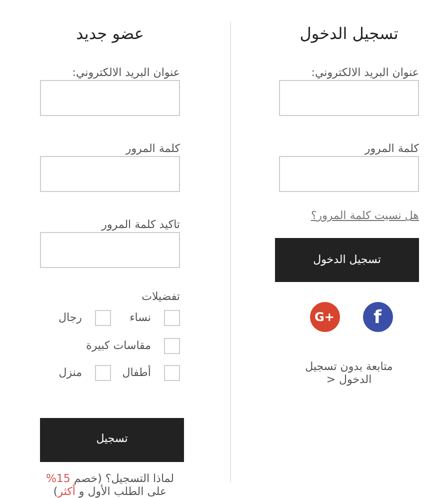 Image resolution: width=434 pixels, height=498 pixels. I want to click on field-label: تاكيد كلمة المرور, so click(140, 225).